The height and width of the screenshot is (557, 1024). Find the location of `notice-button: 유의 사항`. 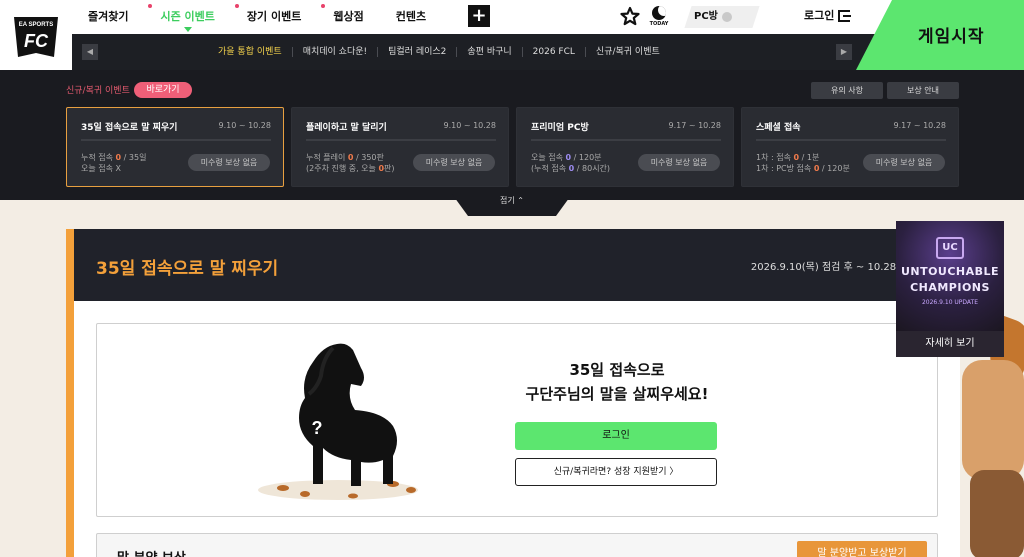

notice-button: 유의 사항 is located at coordinates (847, 90).